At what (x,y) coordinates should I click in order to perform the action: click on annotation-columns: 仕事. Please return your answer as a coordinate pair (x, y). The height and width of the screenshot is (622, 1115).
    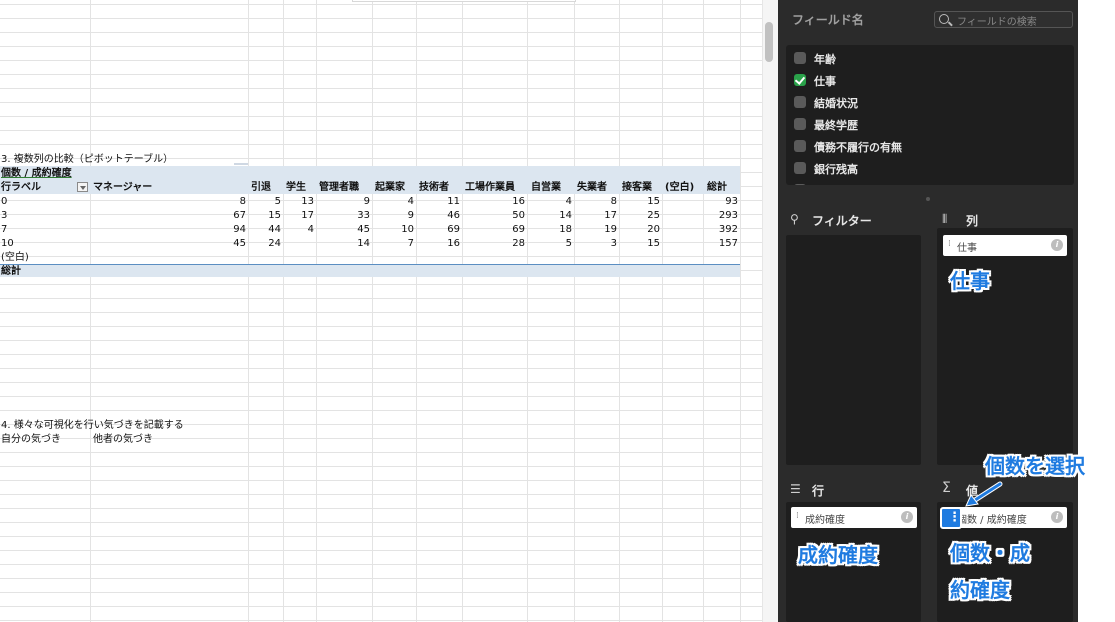
    Looking at the image, I should click on (970, 281).